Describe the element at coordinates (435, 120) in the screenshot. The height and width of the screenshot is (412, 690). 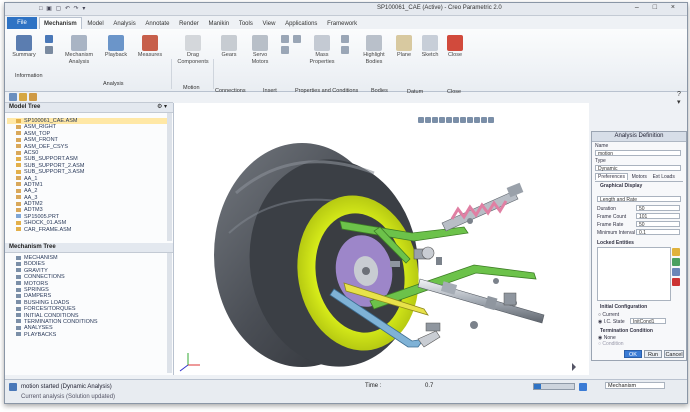
I see `zoom-out-icon` at that location.